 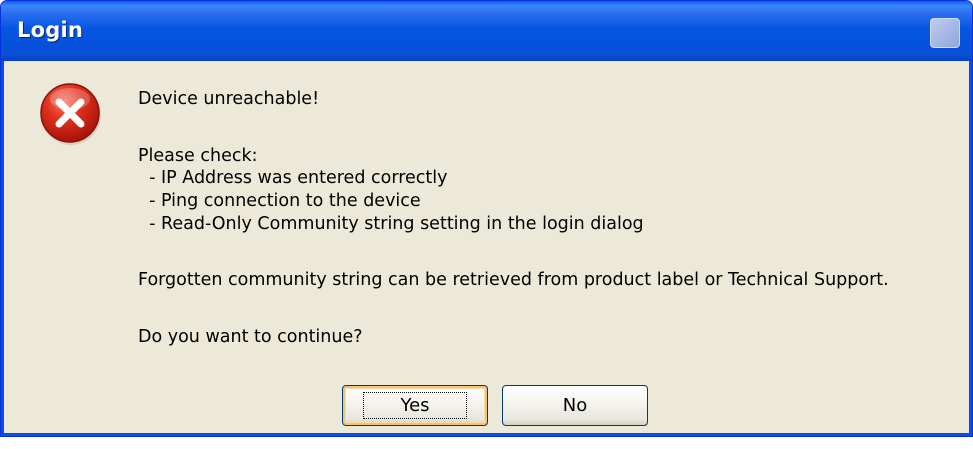 I want to click on yes-button-label: Yes, so click(x=415, y=405).